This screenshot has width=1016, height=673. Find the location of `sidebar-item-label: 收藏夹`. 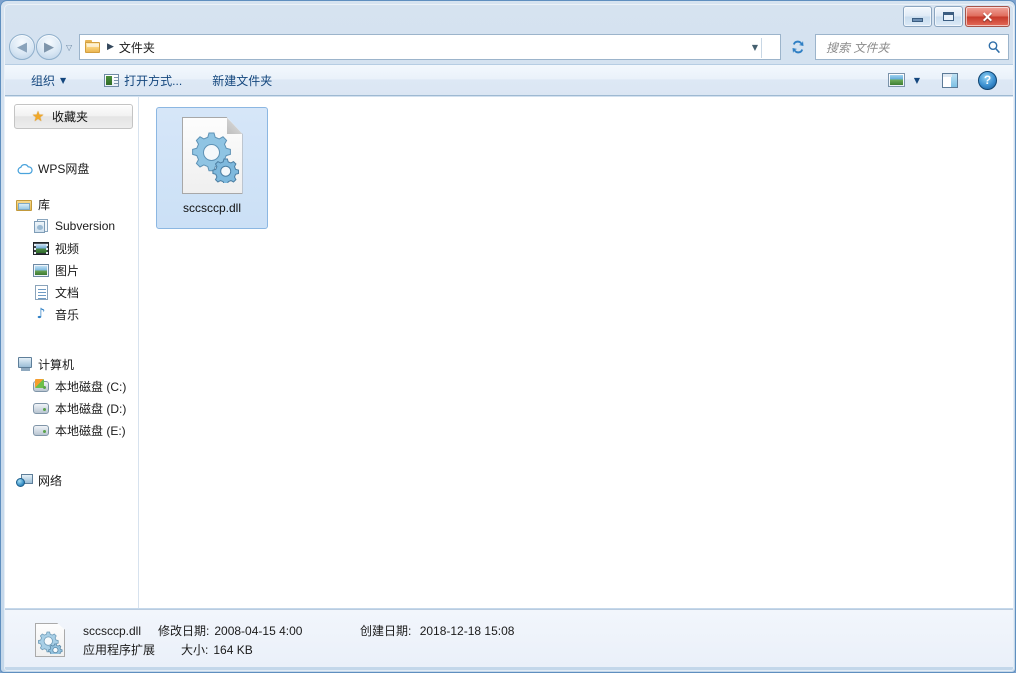

sidebar-item-label: 收藏夹 is located at coordinates (70, 117).